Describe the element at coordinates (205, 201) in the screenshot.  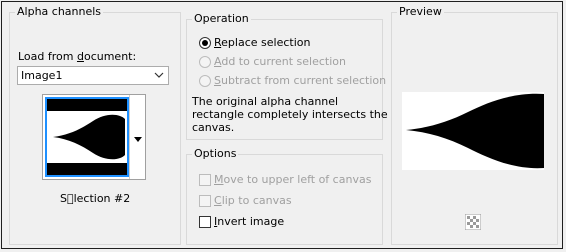
I see `clip-to-canvas-checkbox` at that location.